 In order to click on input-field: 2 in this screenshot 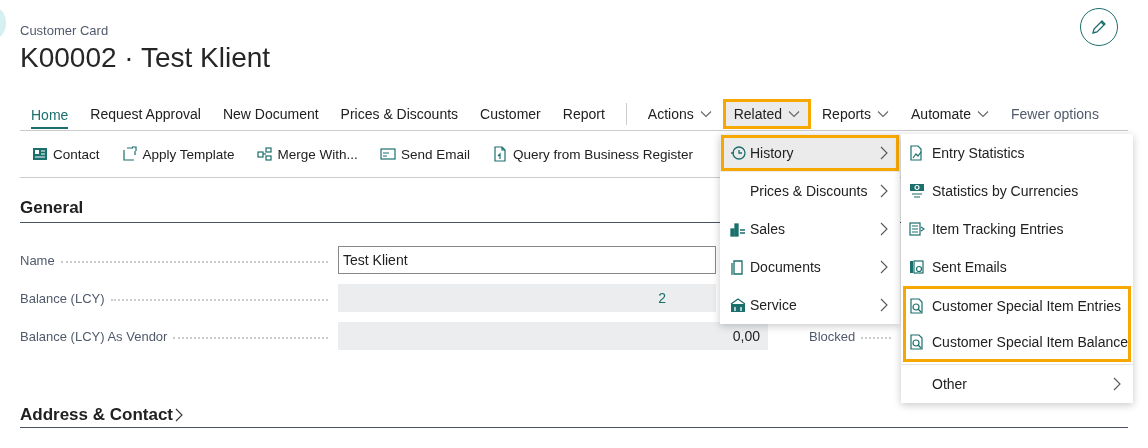, I will do `click(527, 298)`.